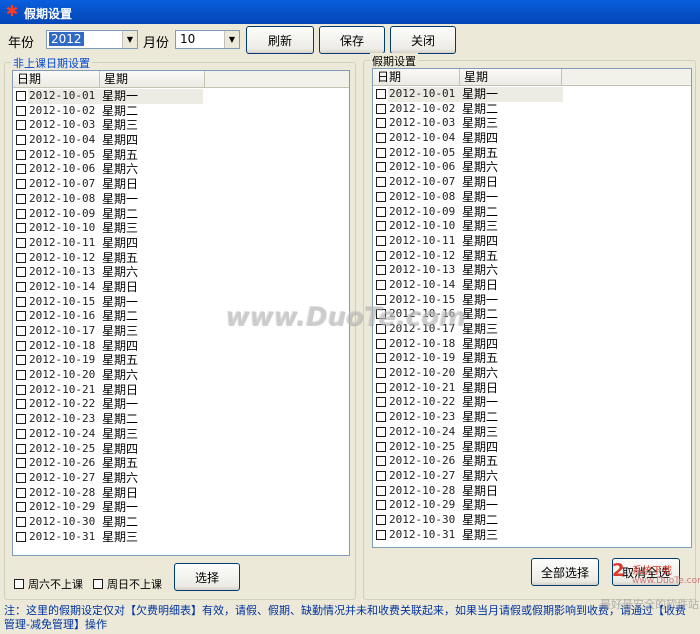  I want to click on checkbox-box, so click(98, 584).